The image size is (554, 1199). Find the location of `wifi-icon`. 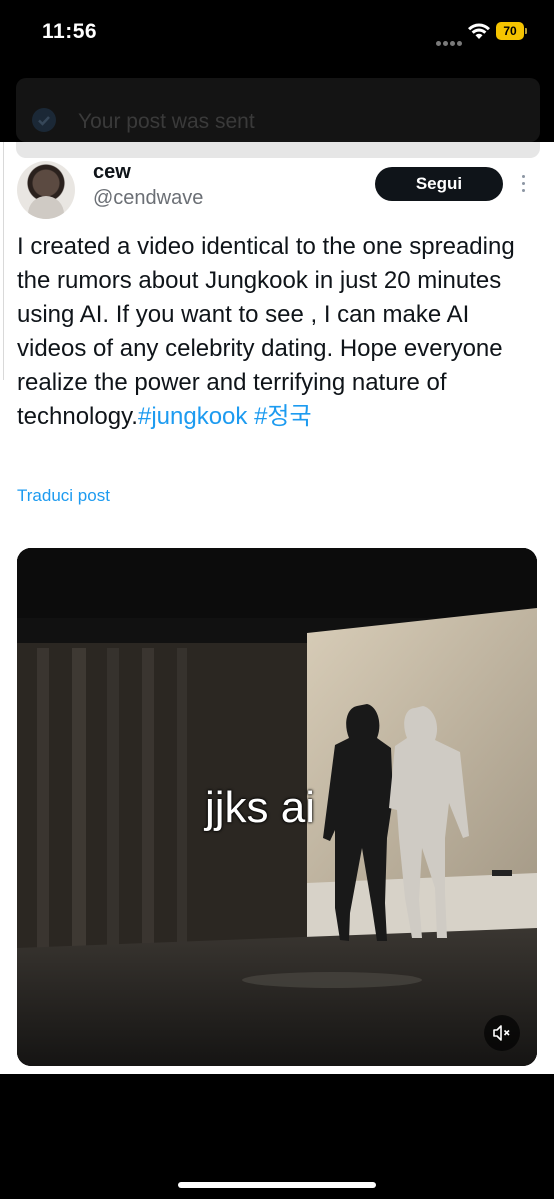

wifi-icon is located at coordinates (479, 33).